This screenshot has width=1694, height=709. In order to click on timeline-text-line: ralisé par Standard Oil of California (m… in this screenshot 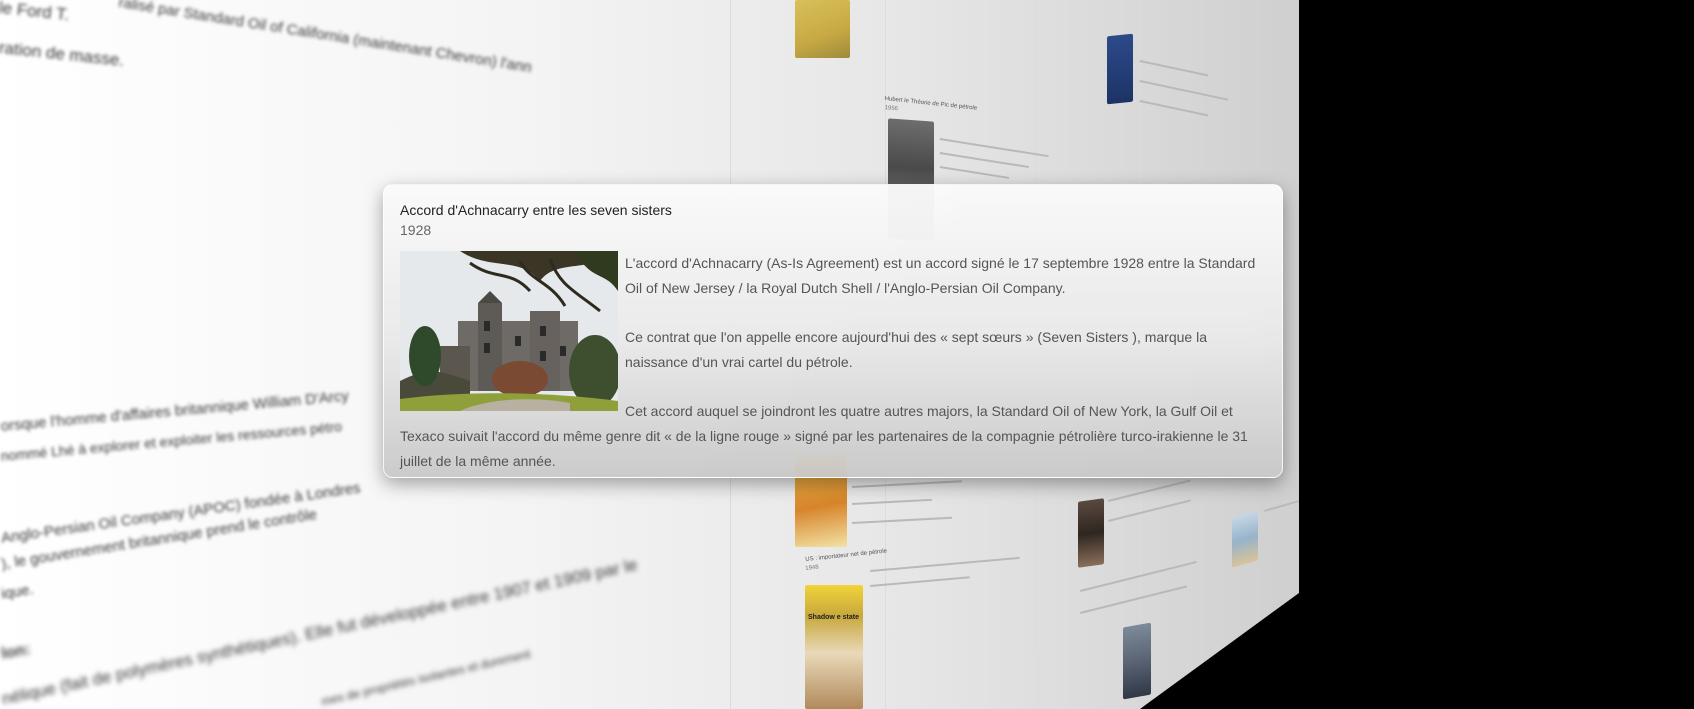, I will do `click(325, 38)`.